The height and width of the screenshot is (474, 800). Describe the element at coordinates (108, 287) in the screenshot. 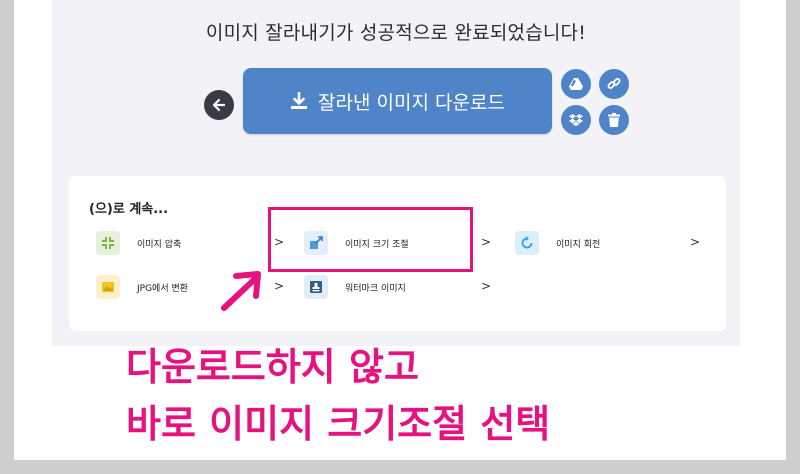

I see `jpg-convert-icon` at that location.